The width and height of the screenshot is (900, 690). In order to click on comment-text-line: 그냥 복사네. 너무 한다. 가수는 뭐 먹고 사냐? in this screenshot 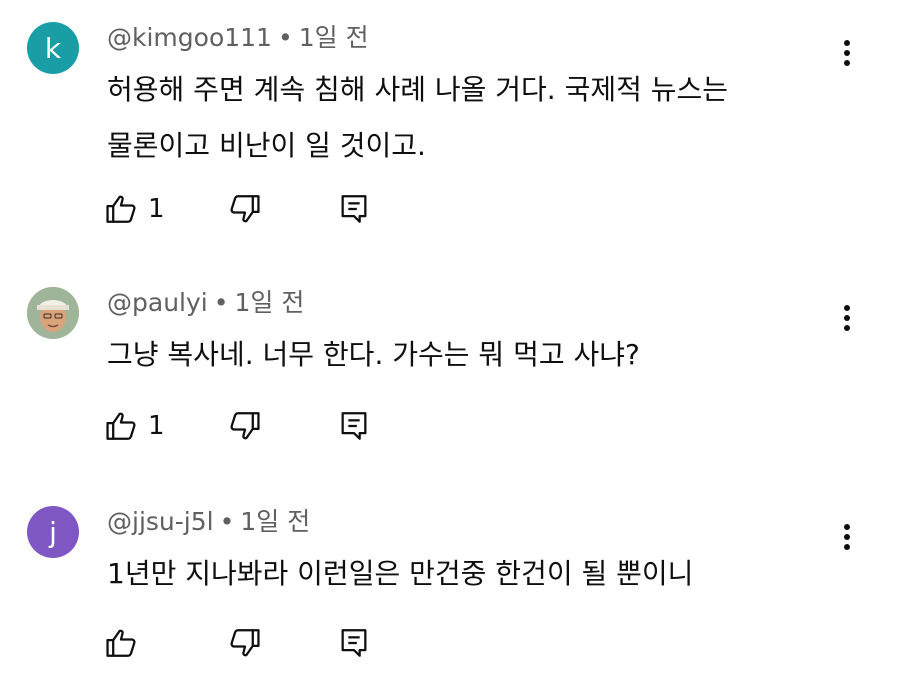, I will do `click(373, 354)`.